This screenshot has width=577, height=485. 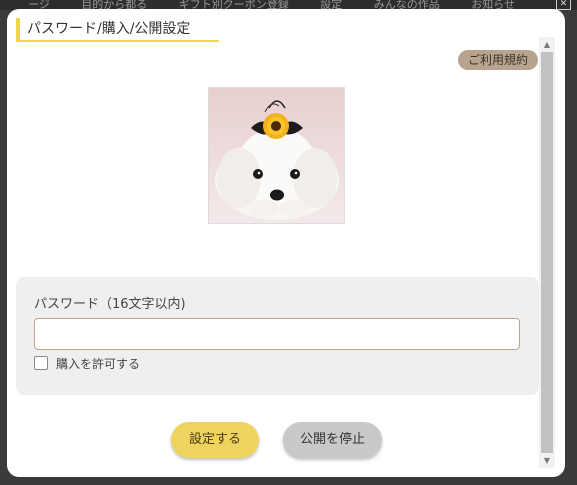 I want to click on password-input, so click(x=277, y=334).